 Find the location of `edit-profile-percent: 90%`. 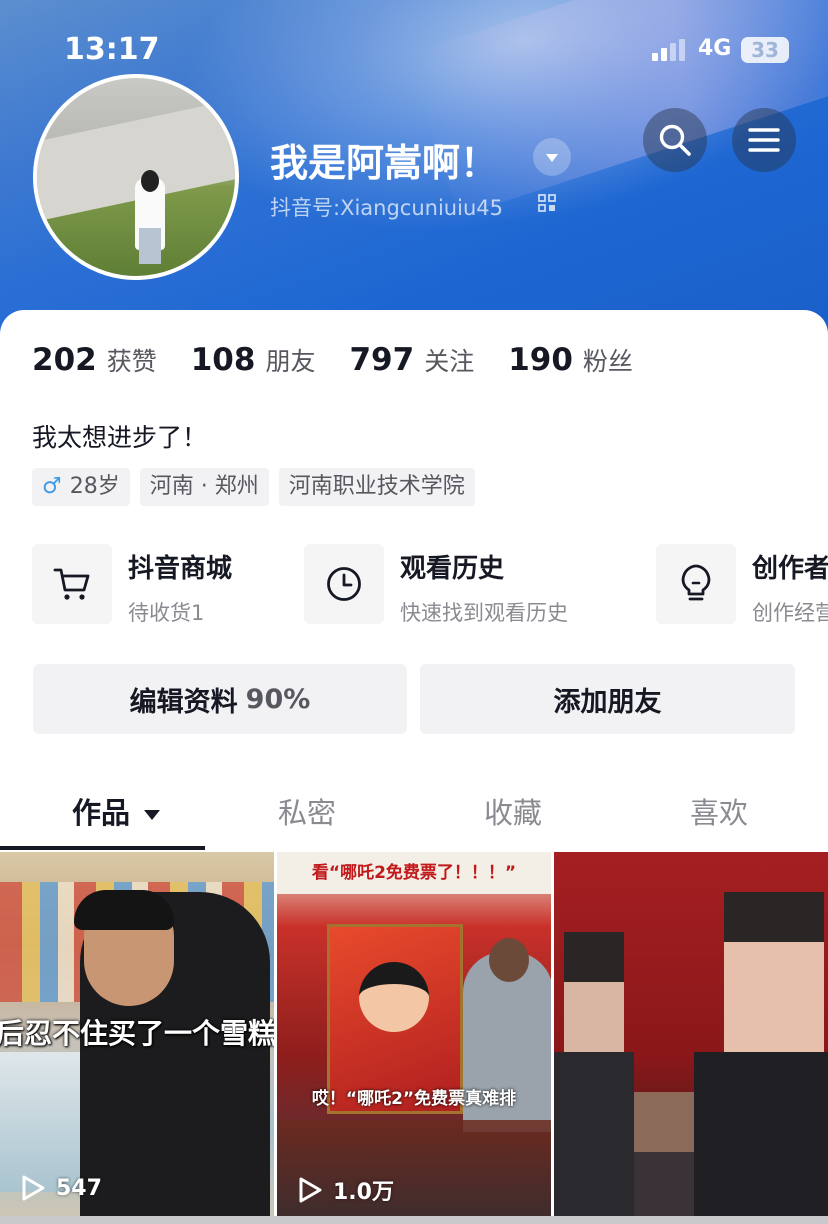

edit-profile-percent: 90% is located at coordinates (278, 699).